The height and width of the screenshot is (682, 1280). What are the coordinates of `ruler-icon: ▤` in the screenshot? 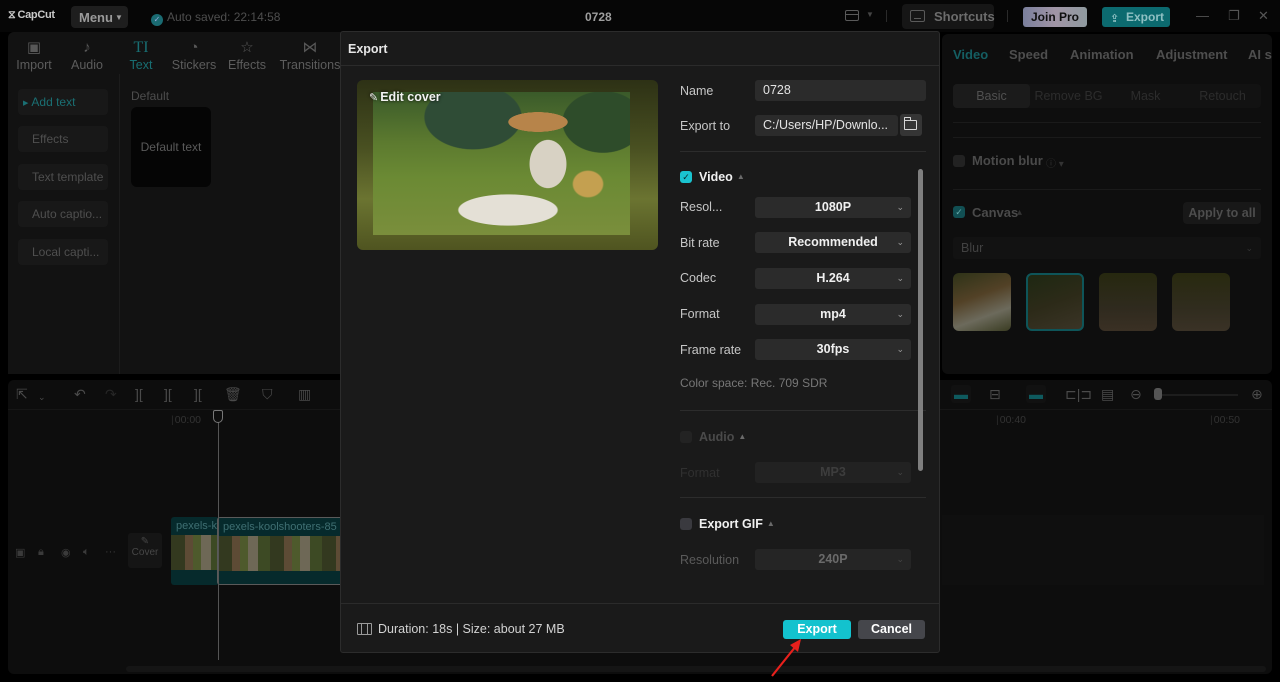 It's located at (1107, 394).